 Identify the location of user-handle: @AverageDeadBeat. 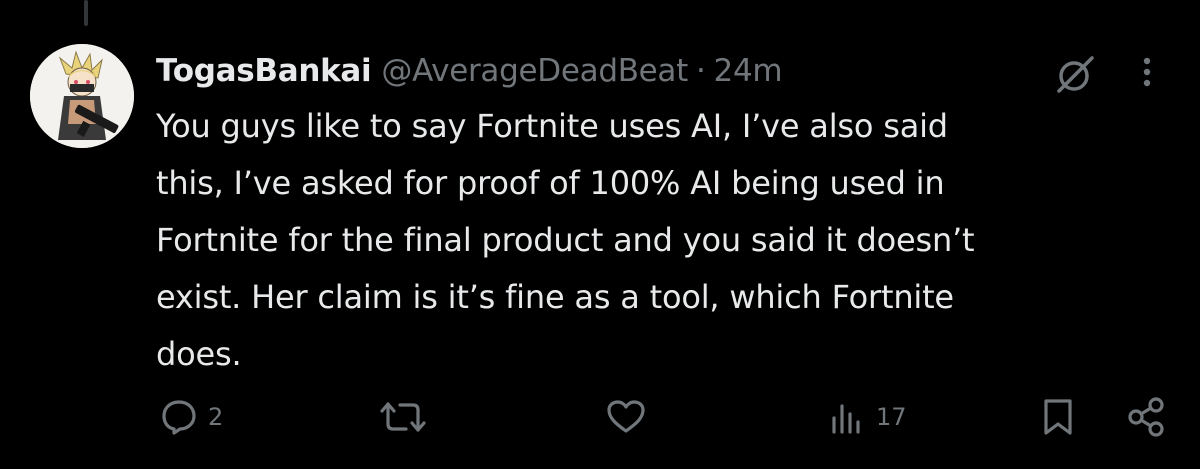
(534, 71).